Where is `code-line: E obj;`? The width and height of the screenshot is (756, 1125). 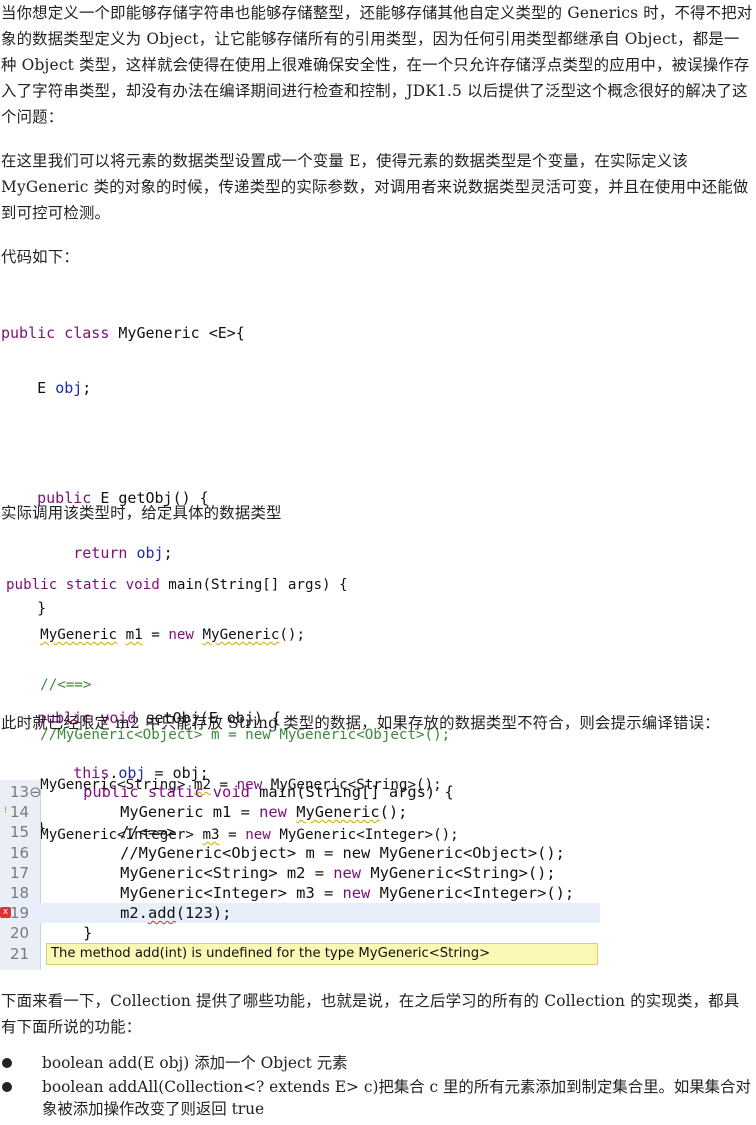 code-line: E obj; is located at coordinates (141, 388).